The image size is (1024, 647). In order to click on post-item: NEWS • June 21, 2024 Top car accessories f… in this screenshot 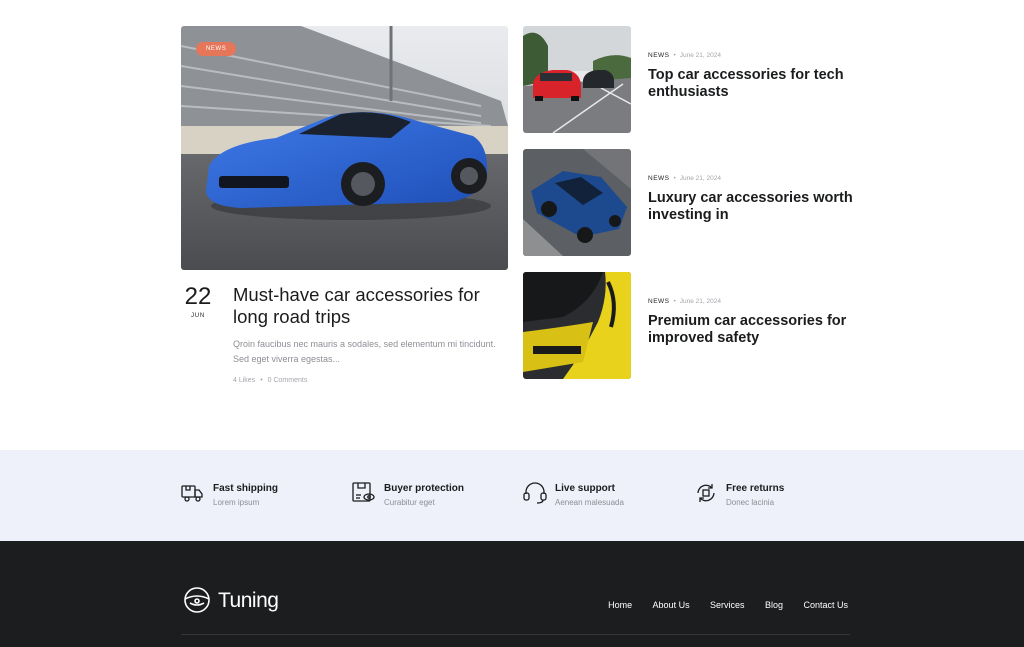, I will do `click(688, 79)`.